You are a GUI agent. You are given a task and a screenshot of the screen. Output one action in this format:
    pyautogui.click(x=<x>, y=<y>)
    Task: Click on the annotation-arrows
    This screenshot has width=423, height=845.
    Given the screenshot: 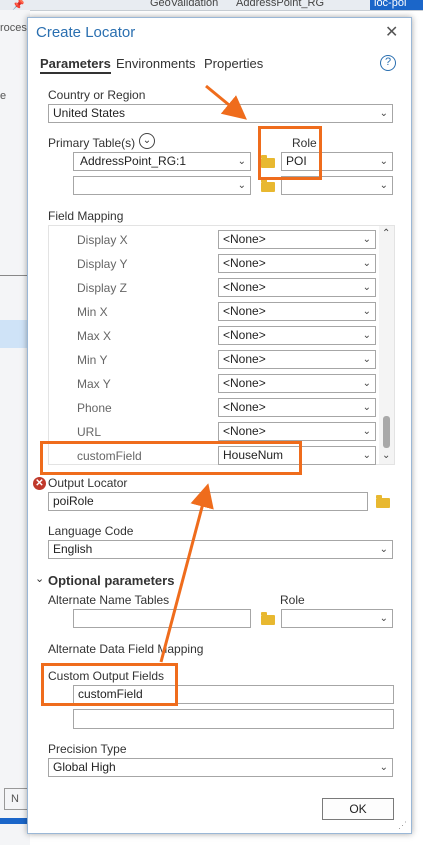 What is the action you would take?
    pyautogui.click(x=203, y=373)
    